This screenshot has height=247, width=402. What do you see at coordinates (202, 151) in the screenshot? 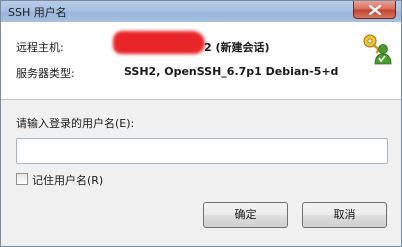
I see `username-input` at bounding box center [202, 151].